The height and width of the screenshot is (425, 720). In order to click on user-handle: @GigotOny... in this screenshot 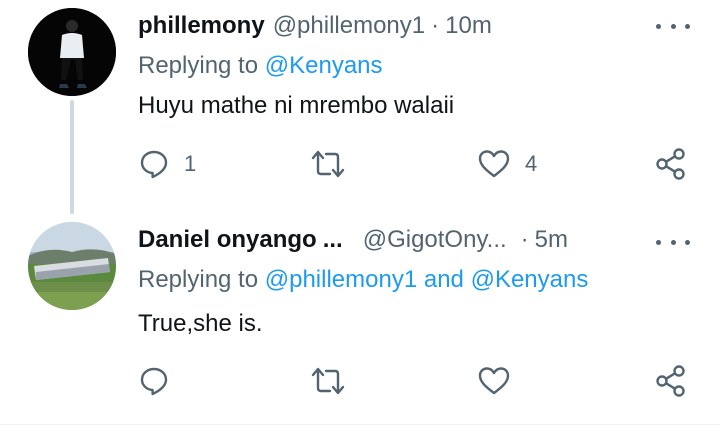, I will do `click(435, 240)`.